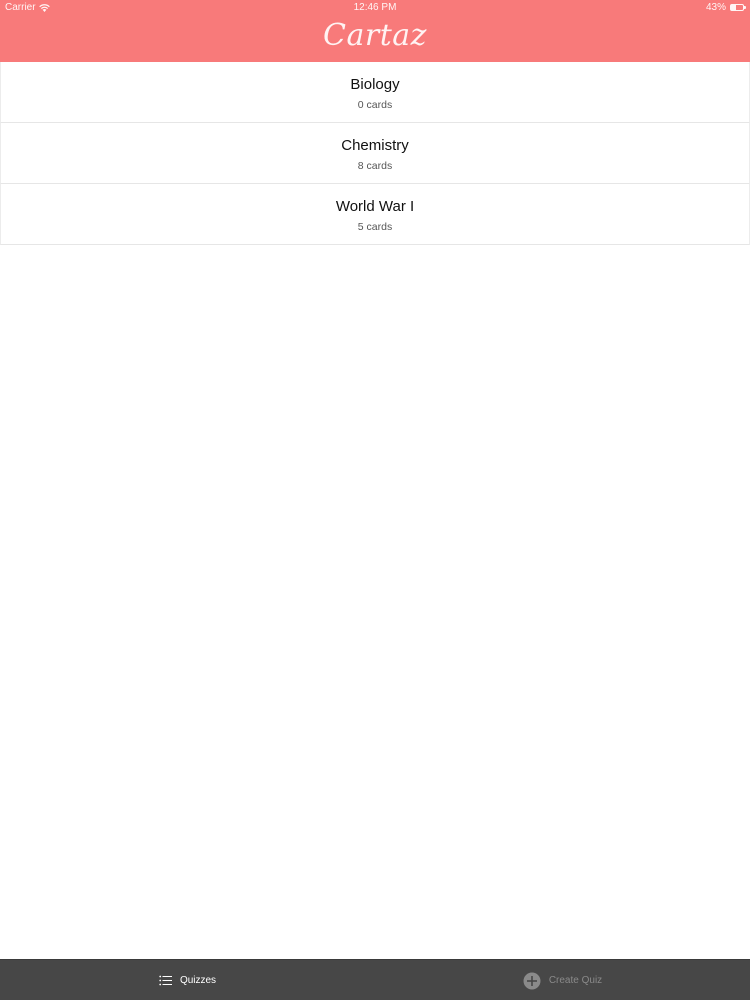 The image size is (750, 1000). What do you see at coordinates (575, 980) in the screenshot?
I see `tab-create-quiz-label: Create Quiz` at bounding box center [575, 980].